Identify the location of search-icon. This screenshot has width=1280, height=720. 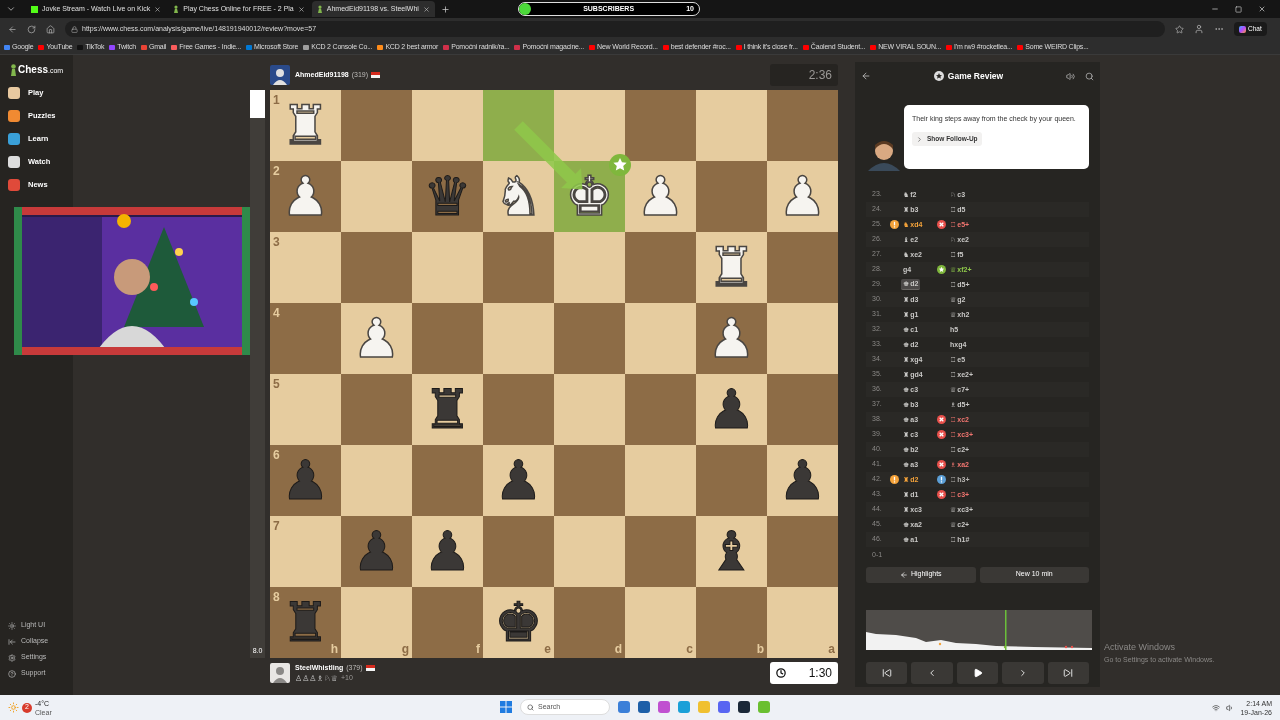
(1089, 76).